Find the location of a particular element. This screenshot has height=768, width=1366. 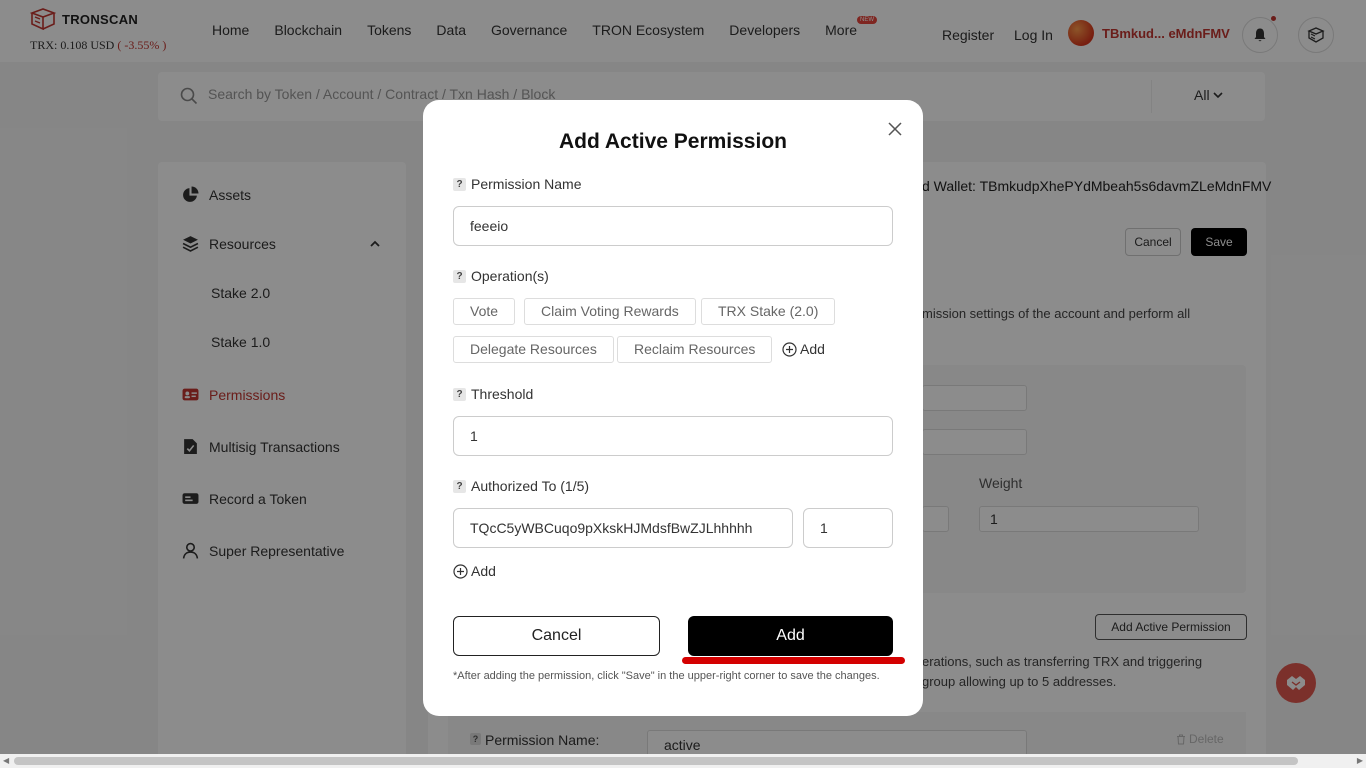

threshold-input is located at coordinates (673, 436).